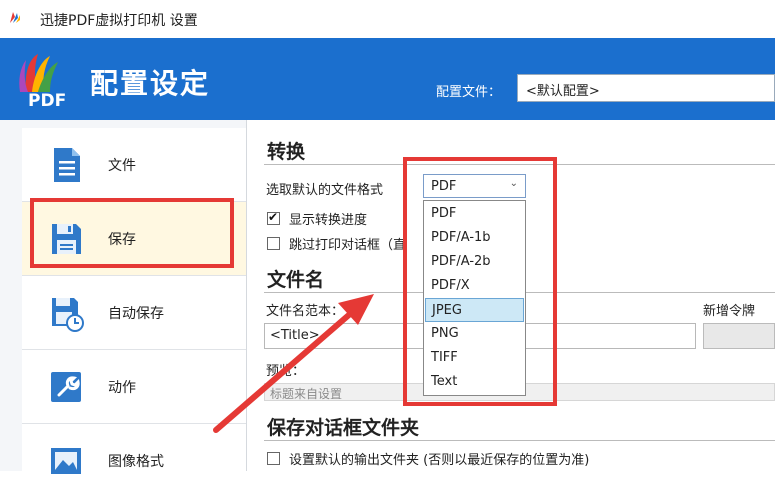 The image size is (775, 480). What do you see at coordinates (739, 336) in the screenshot?
I see `add-token-select` at bounding box center [739, 336].